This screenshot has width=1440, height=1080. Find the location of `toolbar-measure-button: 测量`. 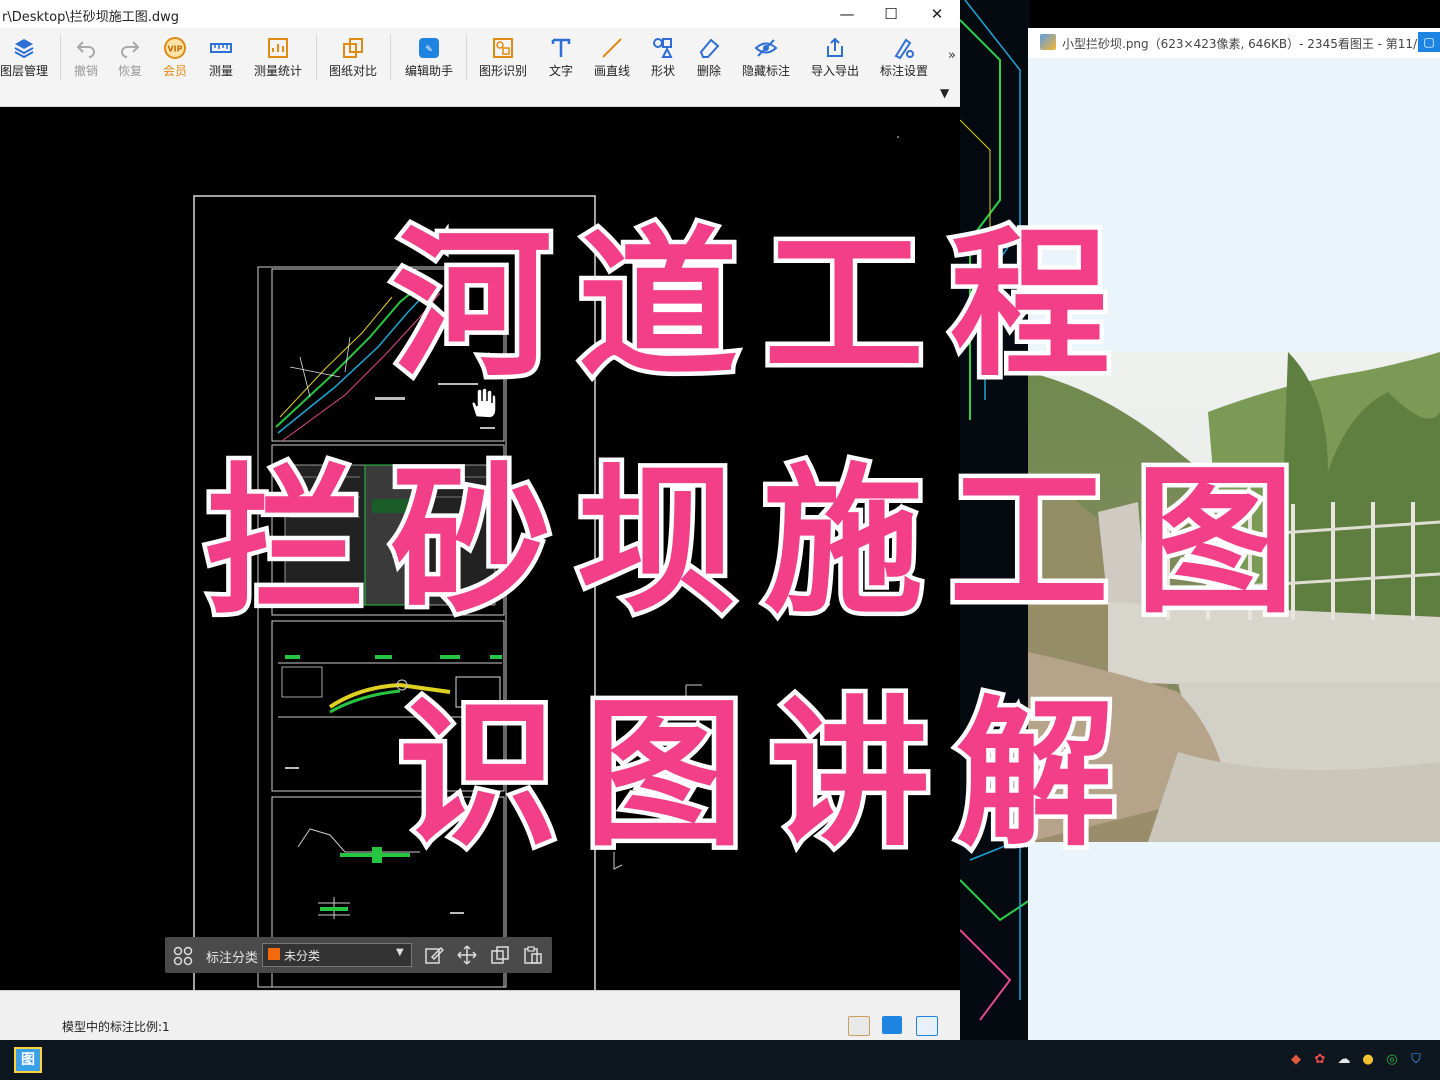

toolbar-measure-button: 测量 is located at coordinates (221, 61).